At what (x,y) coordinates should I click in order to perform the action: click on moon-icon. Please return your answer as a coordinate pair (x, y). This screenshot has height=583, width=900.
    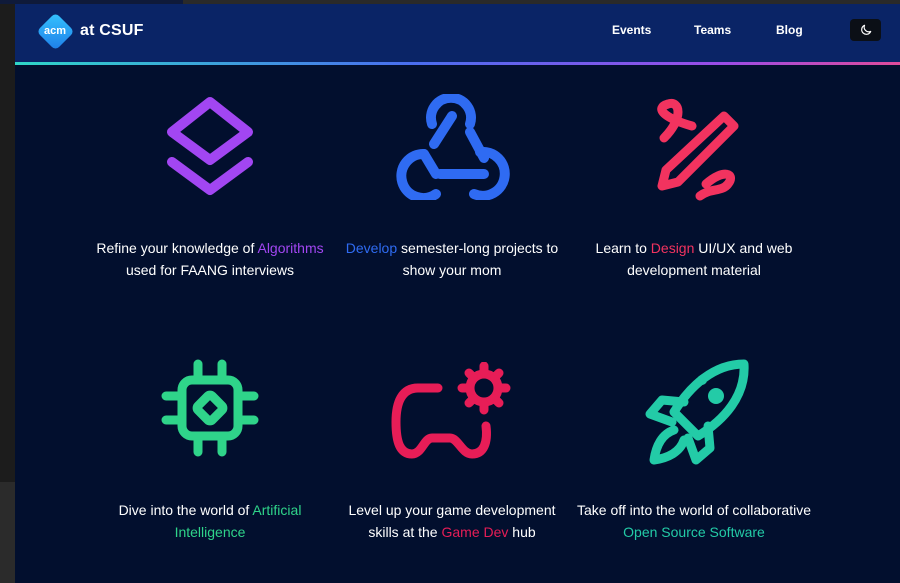
    Looking at the image, I should click on (865, 29).